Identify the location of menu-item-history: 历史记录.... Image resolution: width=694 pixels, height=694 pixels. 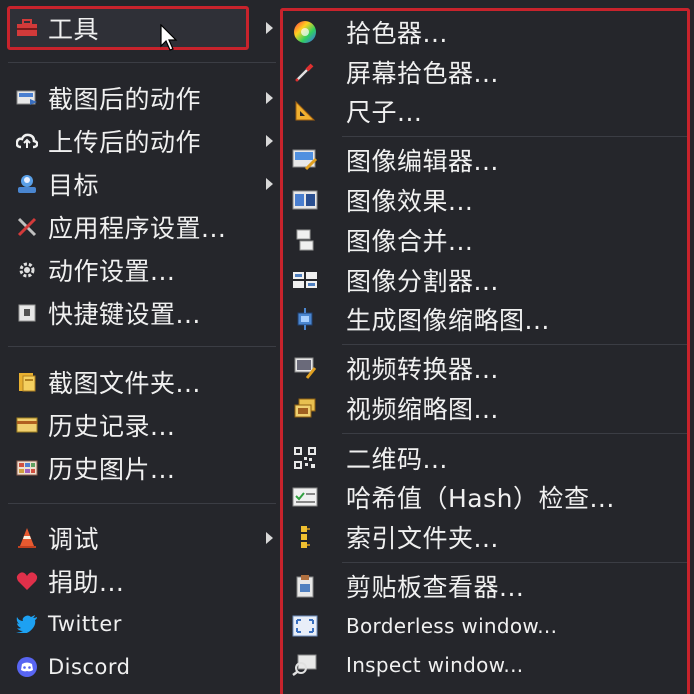
(142, 425).